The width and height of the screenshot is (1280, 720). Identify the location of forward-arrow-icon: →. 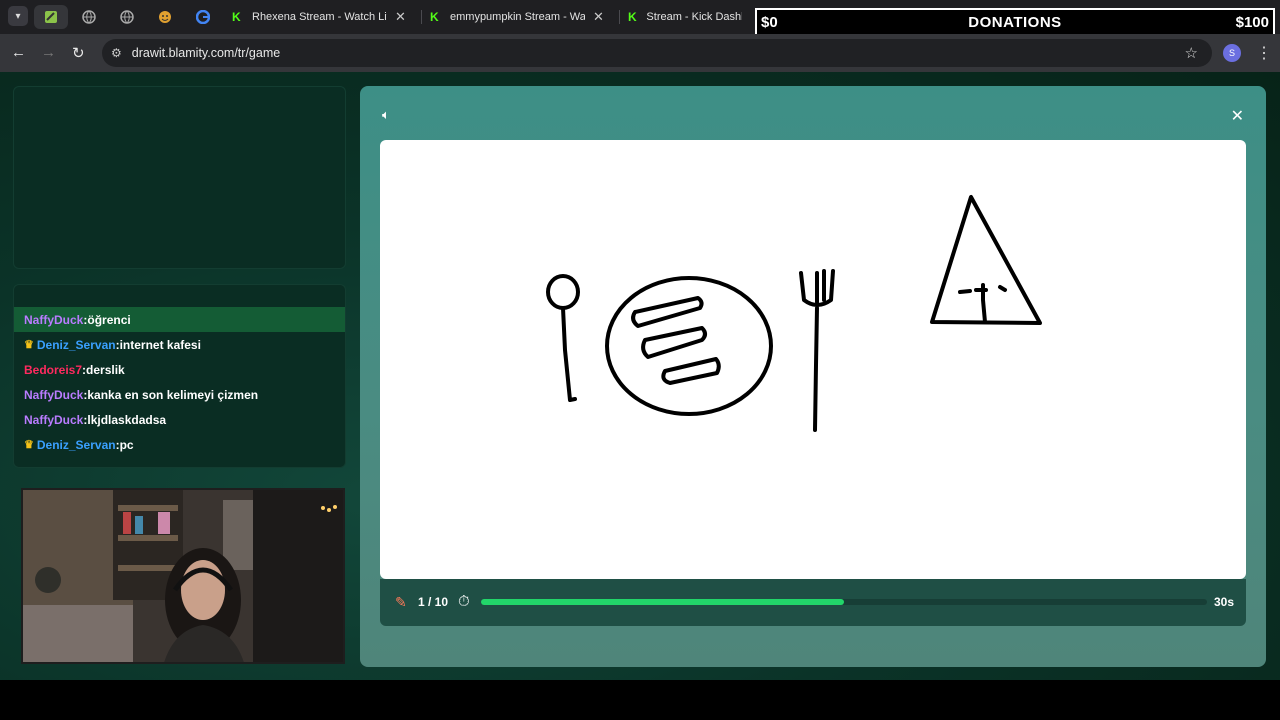
(48, 52).